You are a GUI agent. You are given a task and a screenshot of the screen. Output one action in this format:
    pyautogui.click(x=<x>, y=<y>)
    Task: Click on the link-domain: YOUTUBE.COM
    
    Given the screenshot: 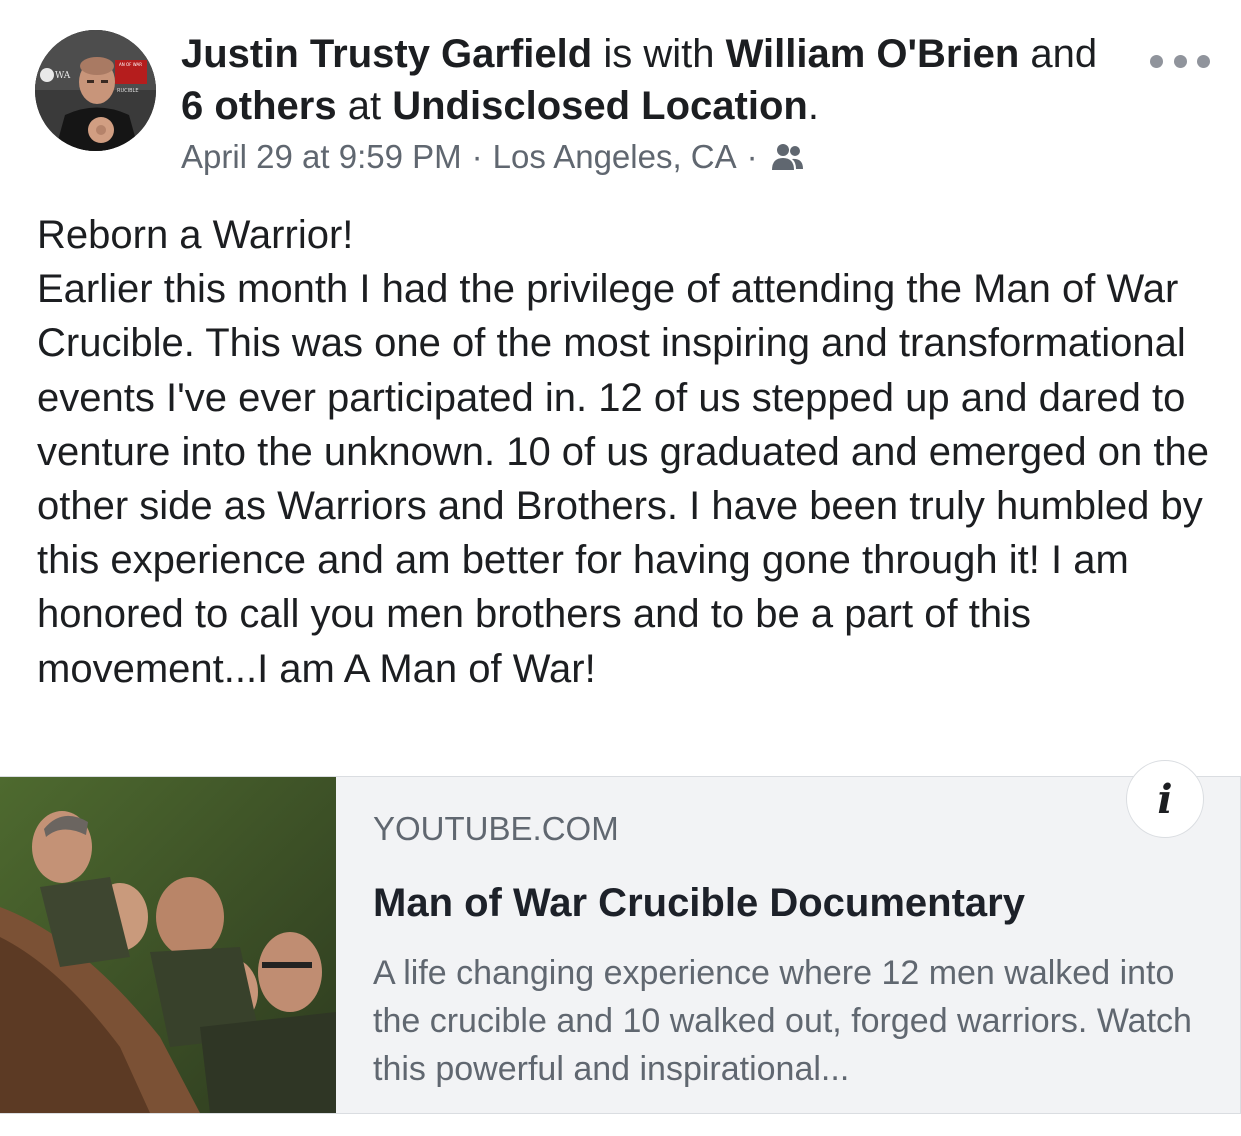 What is the action you would take?
    pyautogui.click(x=496, y=828)
    